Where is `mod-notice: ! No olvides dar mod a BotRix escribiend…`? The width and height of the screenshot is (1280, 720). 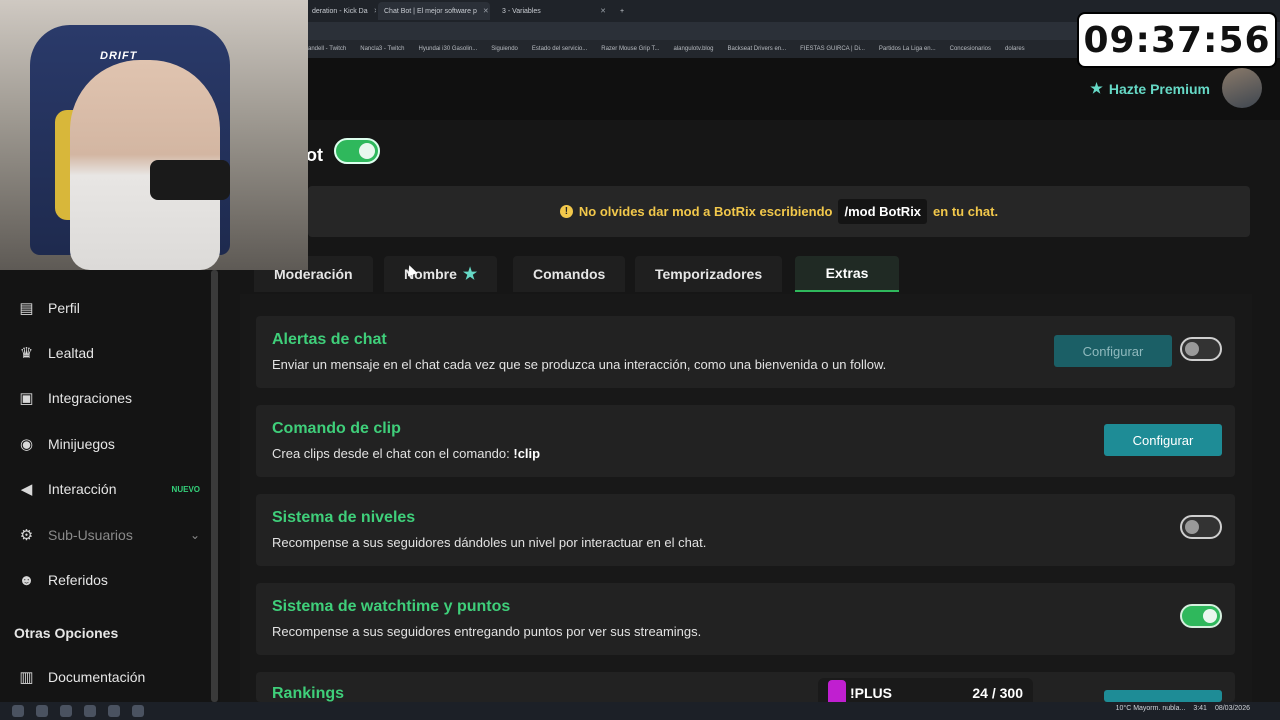 mod-notice: ! No olvides dar mod a BotRix escribiend… is located at coordinates (779, 211).